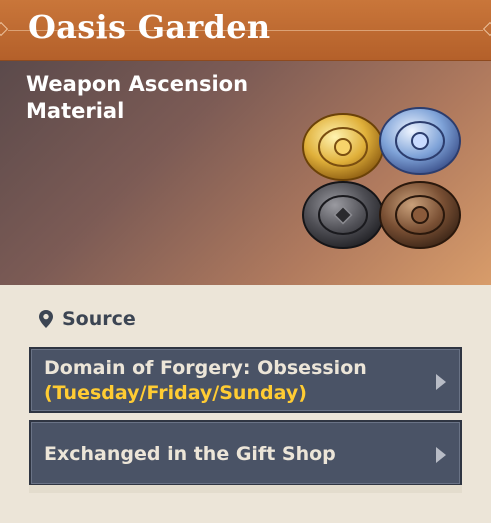 The height and width of the screenshot is (523, 491). I want to click on source-item-label: Domain of Forgery: Obsession, so click(205, 368).